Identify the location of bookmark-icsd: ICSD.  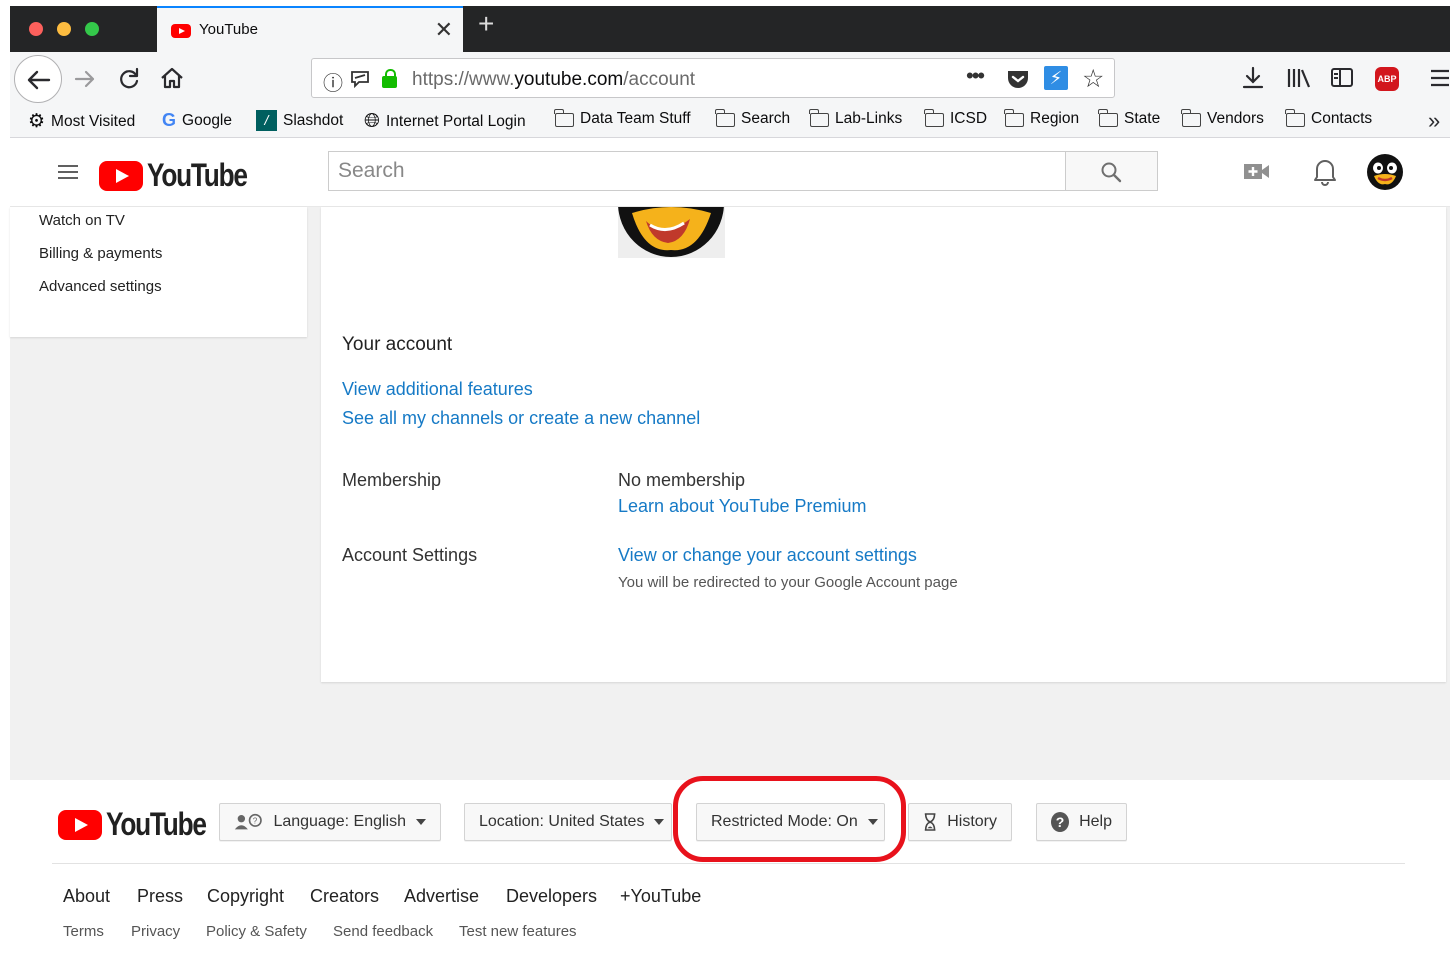
(955, 118).